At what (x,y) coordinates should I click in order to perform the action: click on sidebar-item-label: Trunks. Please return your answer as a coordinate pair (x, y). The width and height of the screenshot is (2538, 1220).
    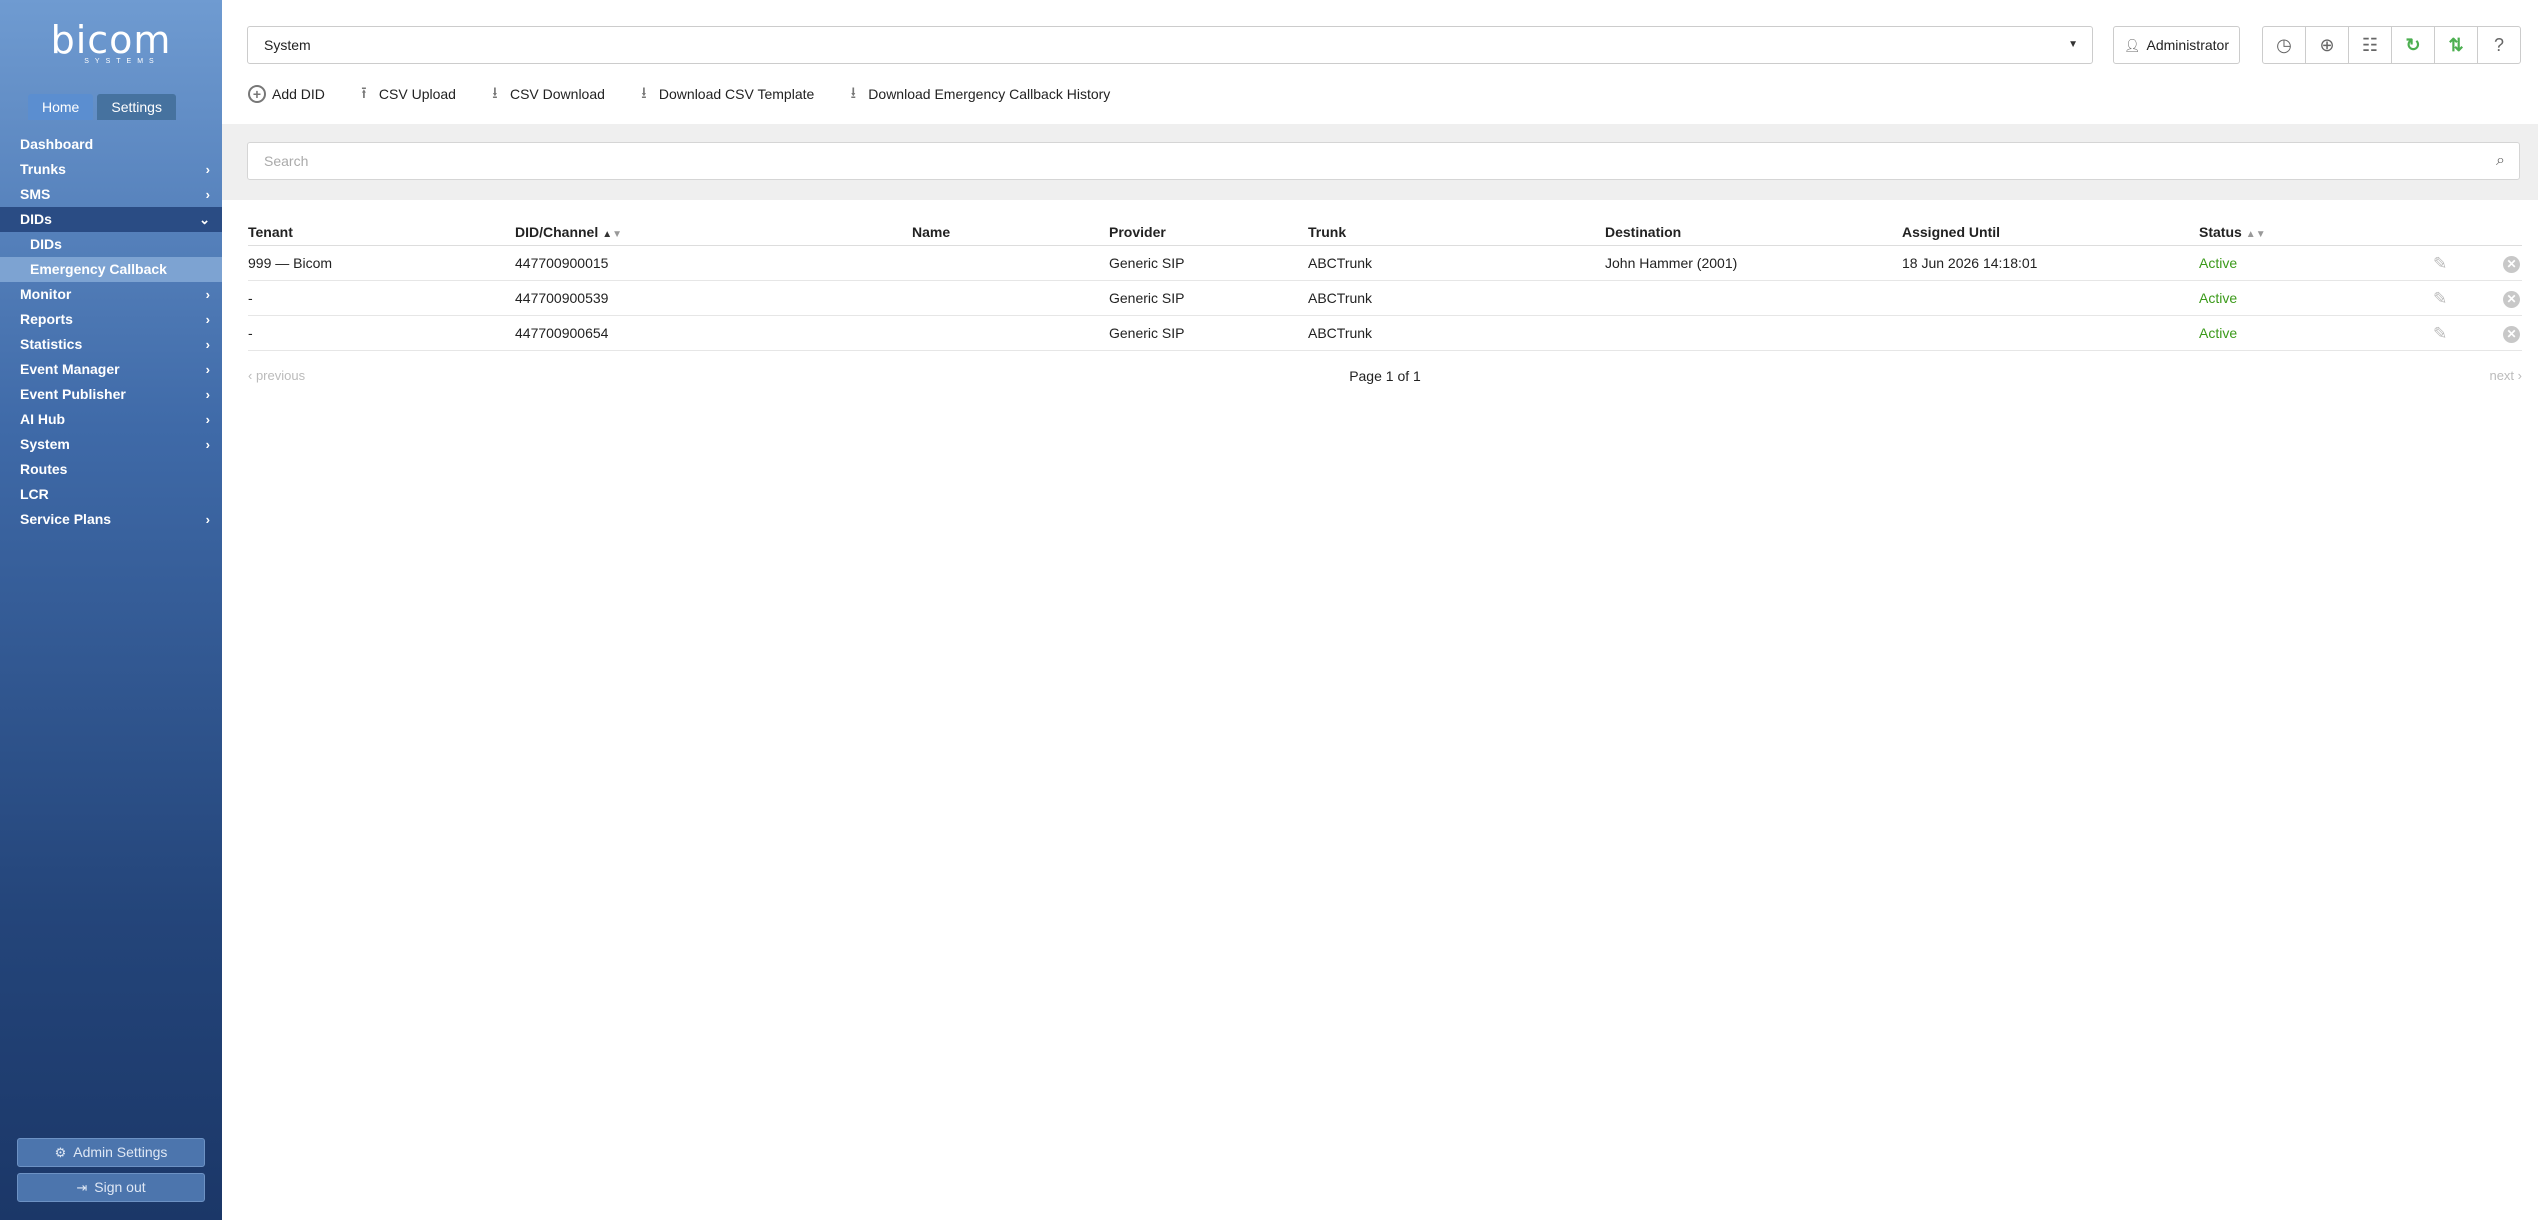
    Looking at the image, I should click on (43, 169).